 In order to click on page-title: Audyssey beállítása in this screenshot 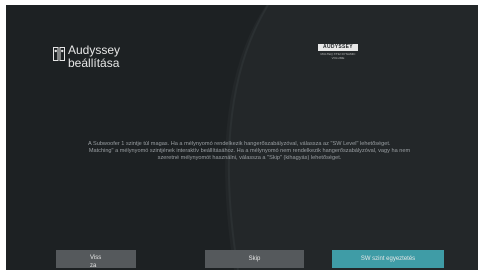, I will do `click(94, 56)`.